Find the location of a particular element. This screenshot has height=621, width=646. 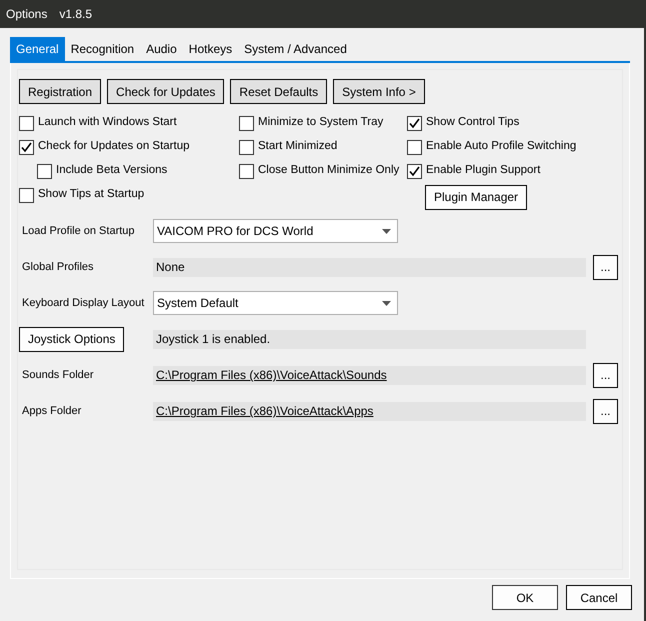

setting-label: Sounds Folder is located at coordinates (58, 375).